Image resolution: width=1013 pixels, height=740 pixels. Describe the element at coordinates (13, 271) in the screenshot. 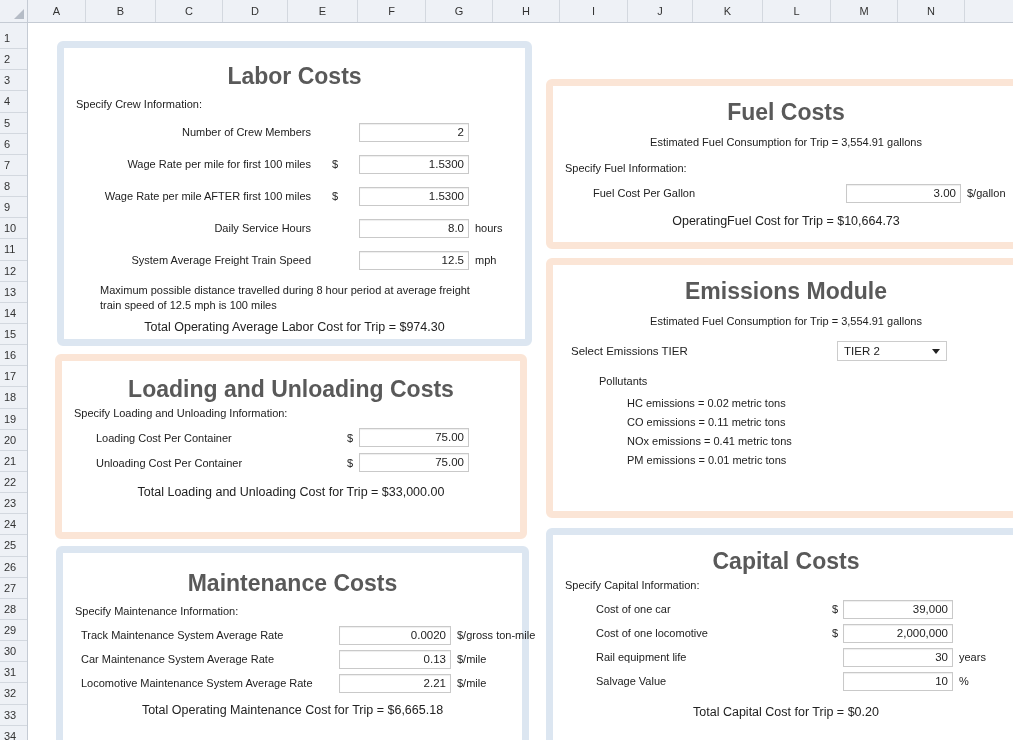

I see `row-header: 12` at that location.